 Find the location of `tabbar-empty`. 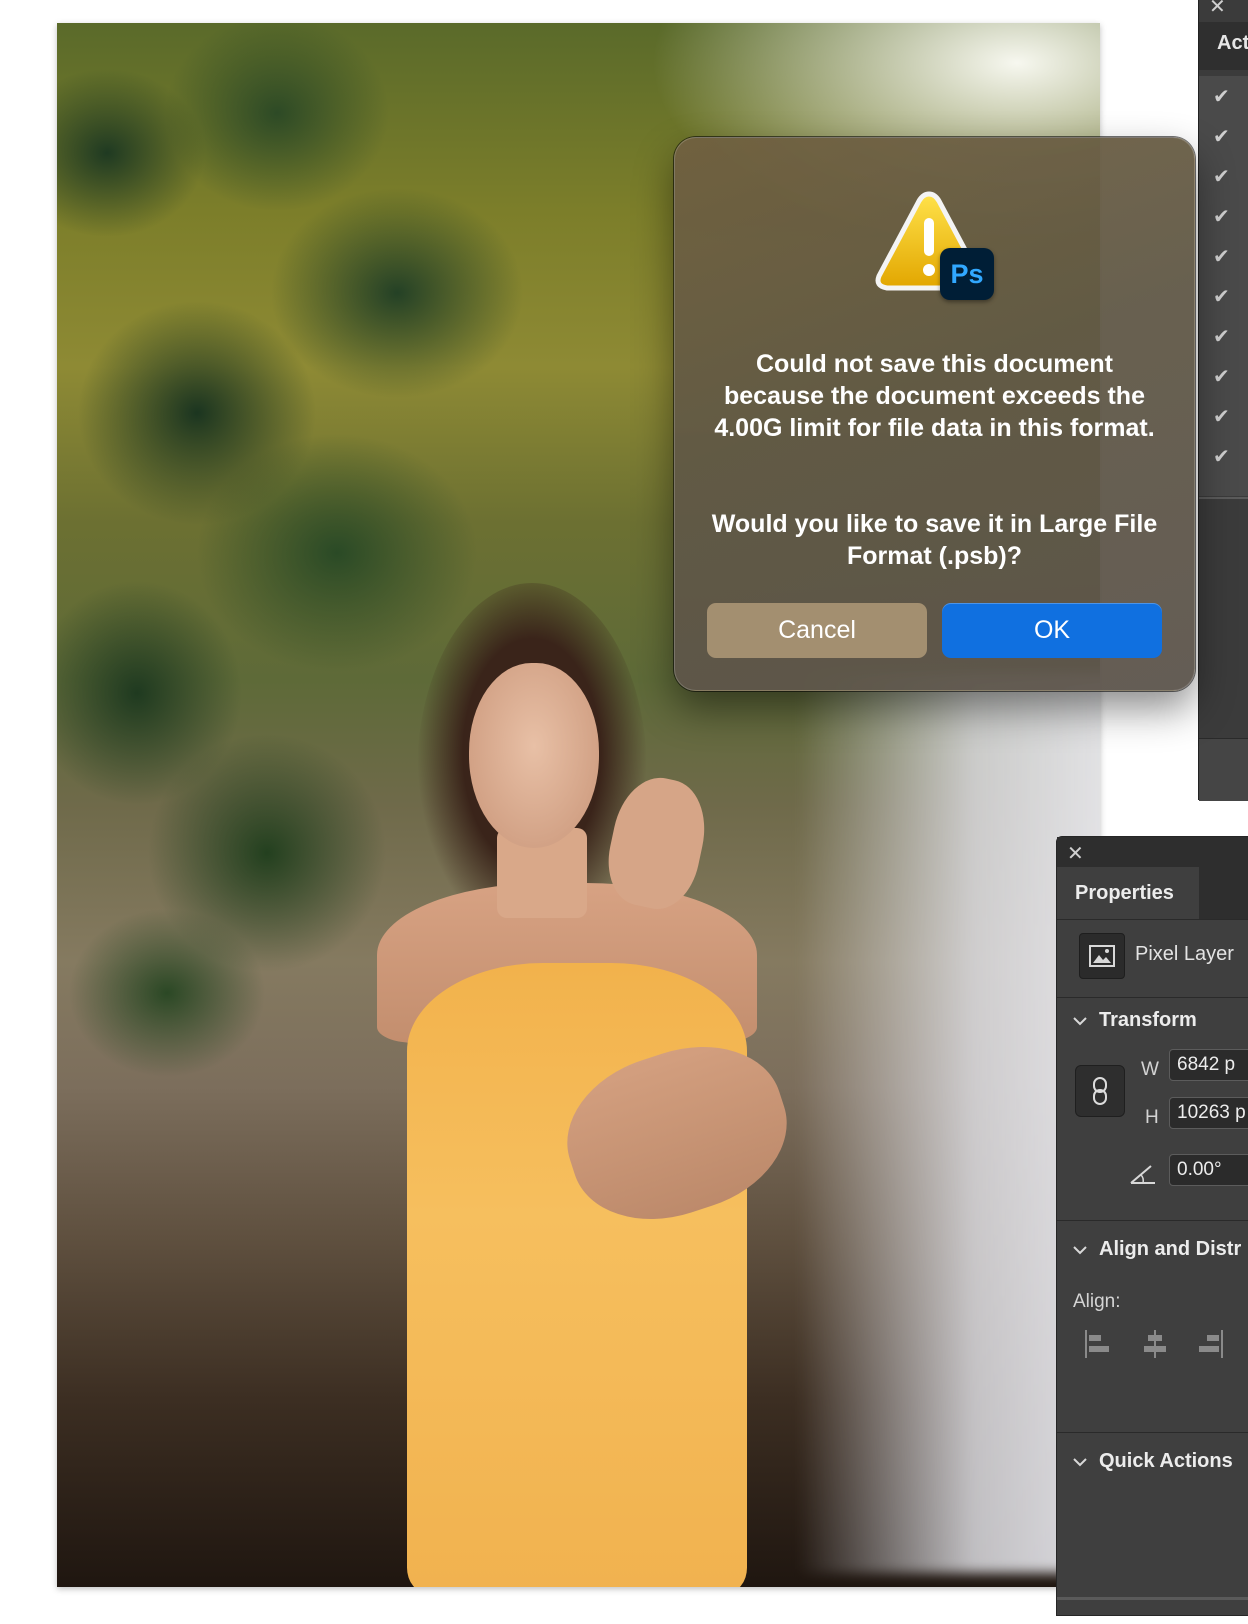

tabbar-empty is located at coordinates (1223, 893).